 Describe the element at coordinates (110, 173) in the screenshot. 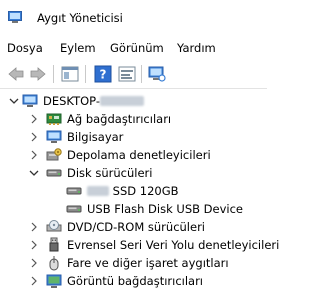

I see `tree-item-label: Disk sürücüleri` at that location.